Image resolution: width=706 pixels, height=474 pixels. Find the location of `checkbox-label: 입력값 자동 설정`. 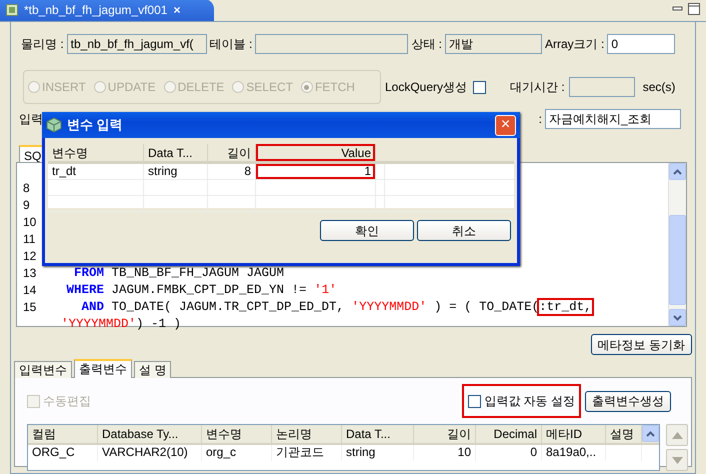

checkbox-label: 입력값 자동 설정 is located at coordinates (529, 401).